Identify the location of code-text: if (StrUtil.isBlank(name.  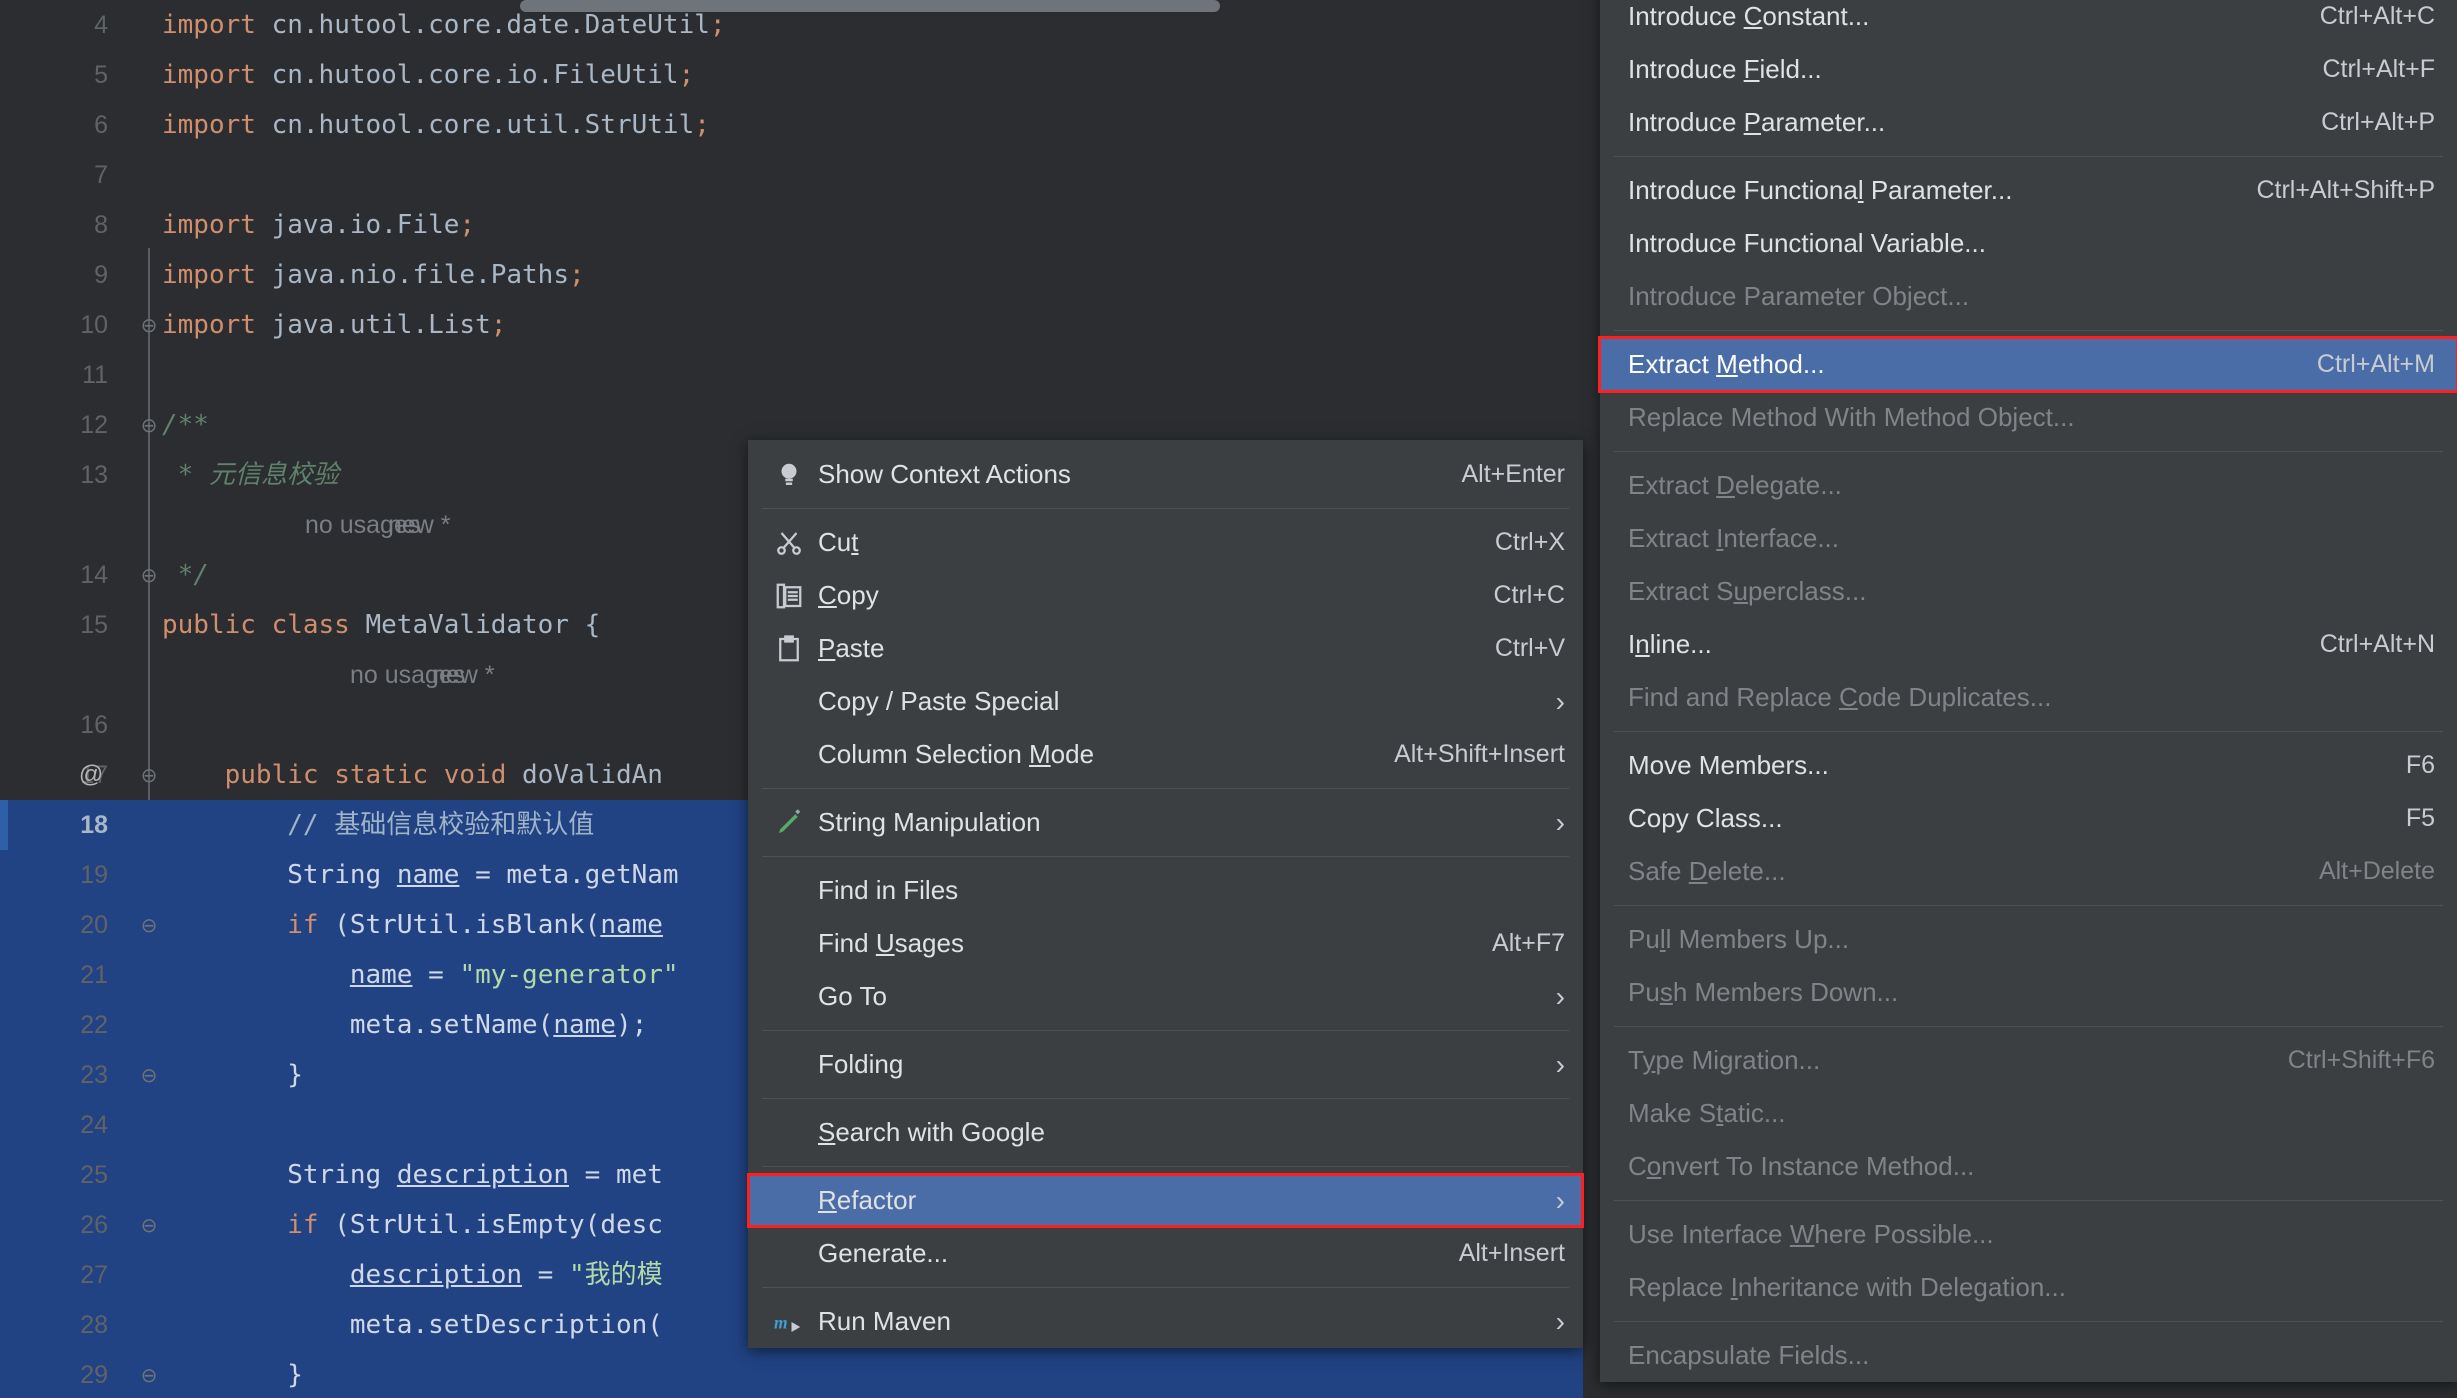
(475, 925).